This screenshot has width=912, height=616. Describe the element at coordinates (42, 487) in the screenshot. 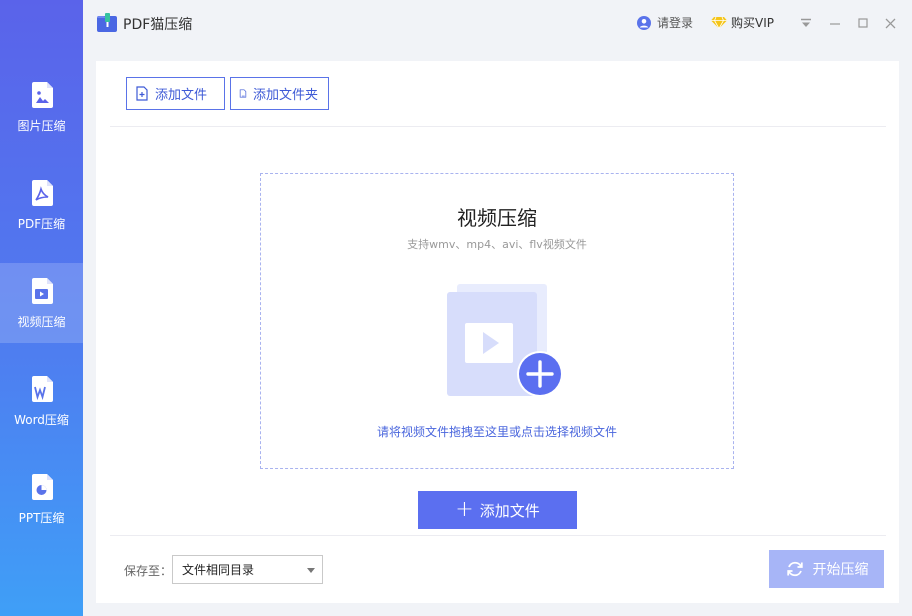

I see `ppt-file-icon` at that location.